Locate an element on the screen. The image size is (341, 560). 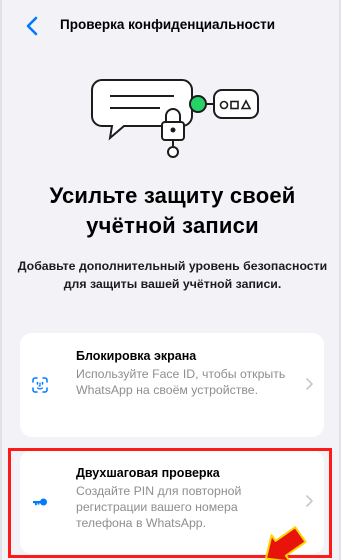
card-title: Блокировка экрана is located at coordinates (136, 356).